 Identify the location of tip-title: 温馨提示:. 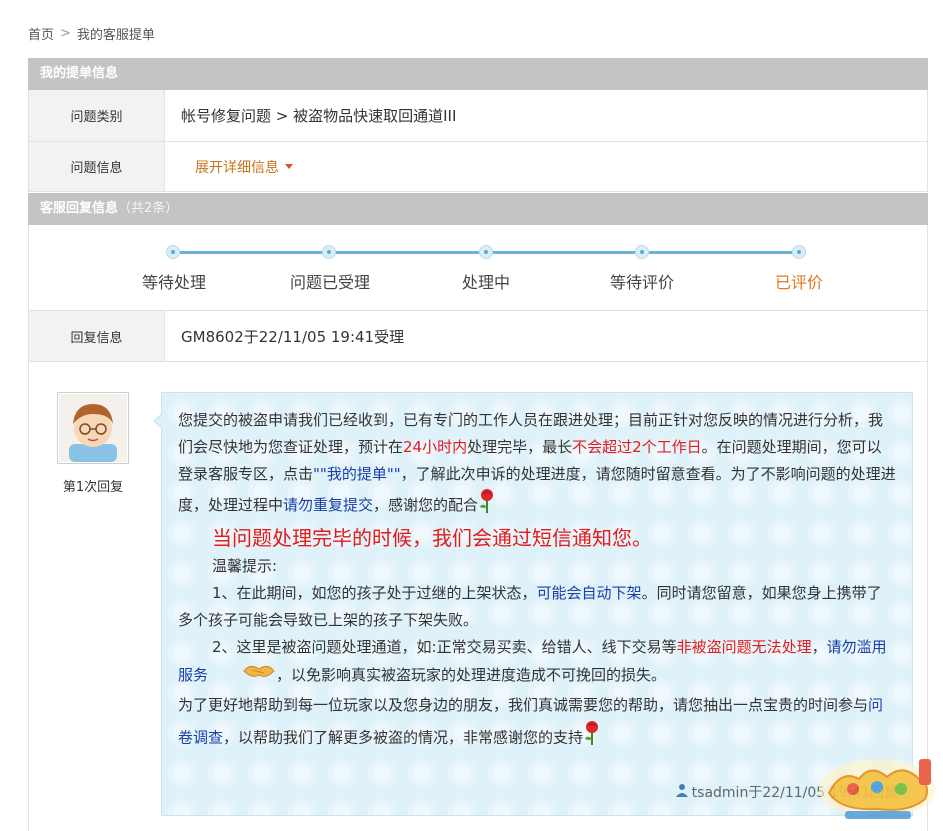
(245, 566).